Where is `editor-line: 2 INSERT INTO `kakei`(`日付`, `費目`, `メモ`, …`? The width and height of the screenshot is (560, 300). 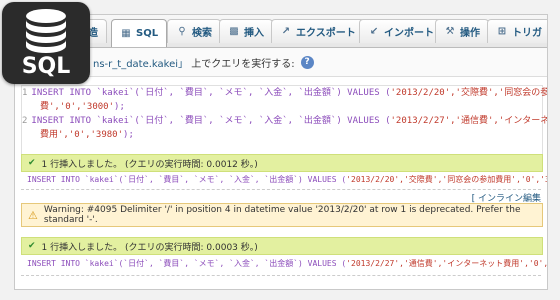
editor-line: 2 INSERT INTO `kakei`(`日付`, `費目`, `メモ`, … is located at coordinates (284, 121).